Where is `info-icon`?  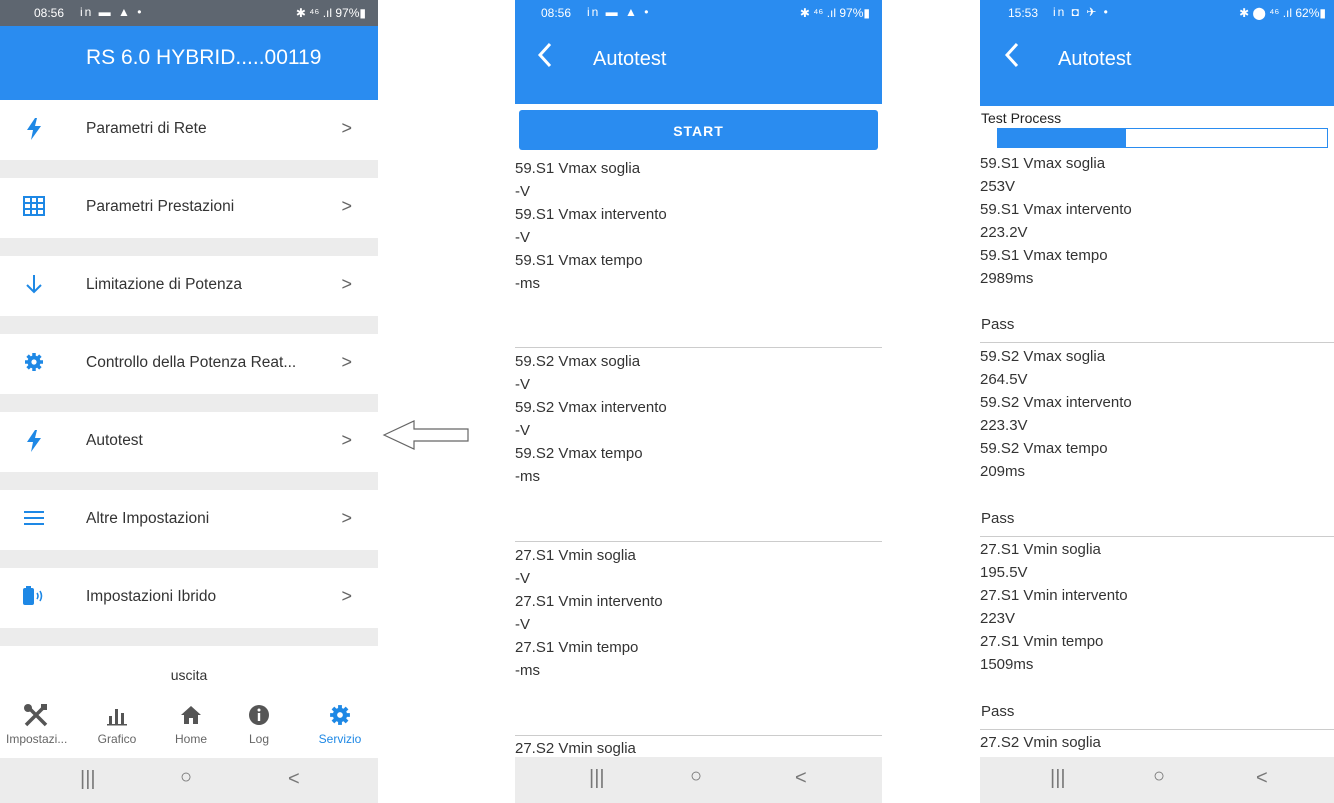
info-icon is located at coordinates (259, 718).